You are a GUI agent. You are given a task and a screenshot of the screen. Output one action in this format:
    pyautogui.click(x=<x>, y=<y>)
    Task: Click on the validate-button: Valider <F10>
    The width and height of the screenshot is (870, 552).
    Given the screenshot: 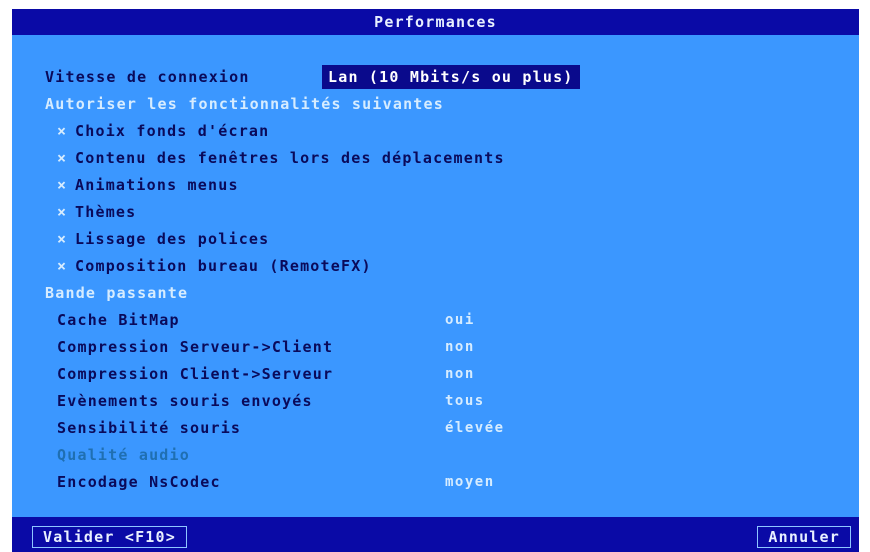 What is the action you would take?
    pyautogui.click(x=109, y=537)
    